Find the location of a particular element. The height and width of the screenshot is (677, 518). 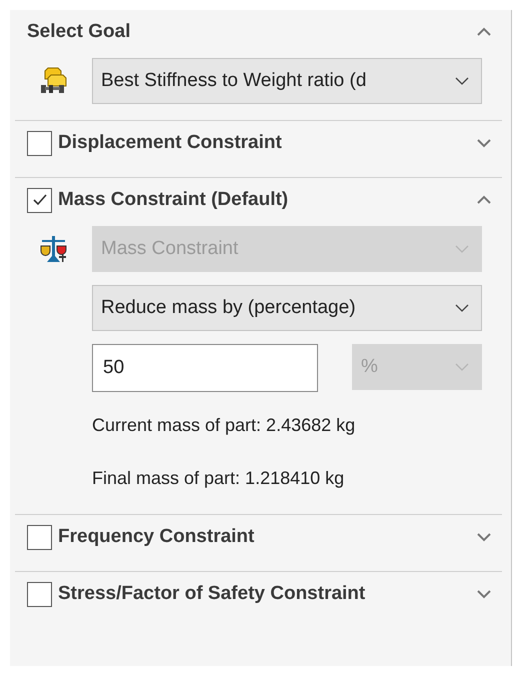

cubes-icon is located at coordinates (53, 80).